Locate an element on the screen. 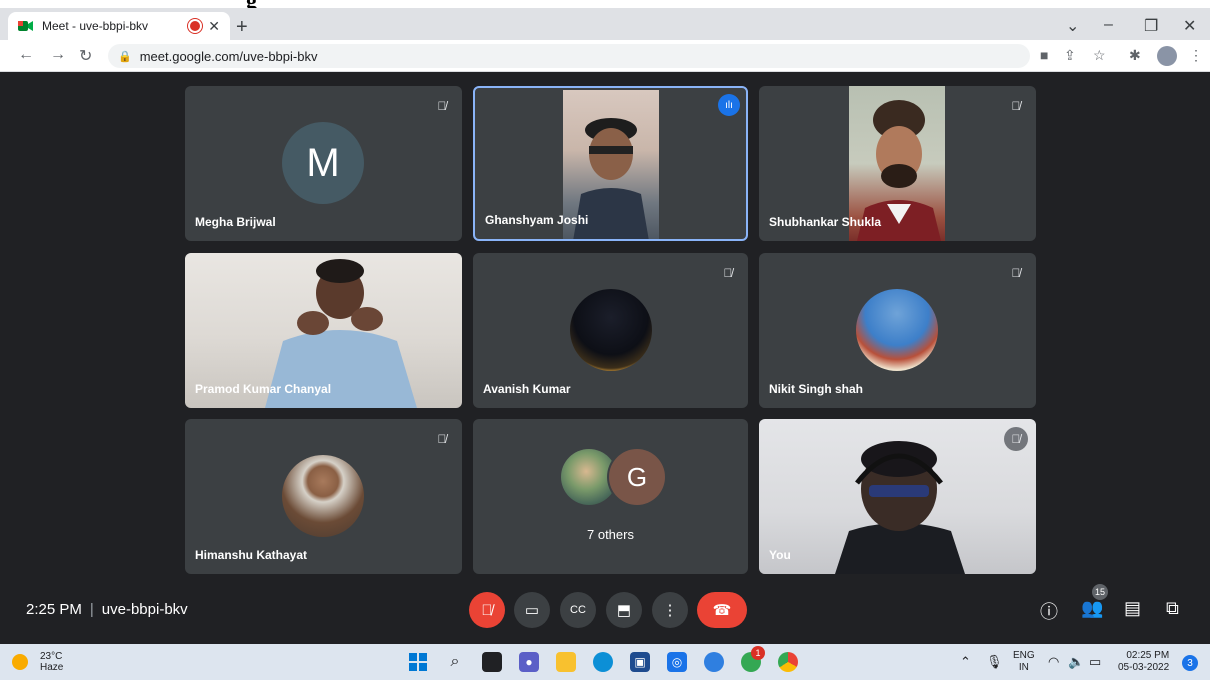  camera-button: ▭ is located at coordinates (532, 610).